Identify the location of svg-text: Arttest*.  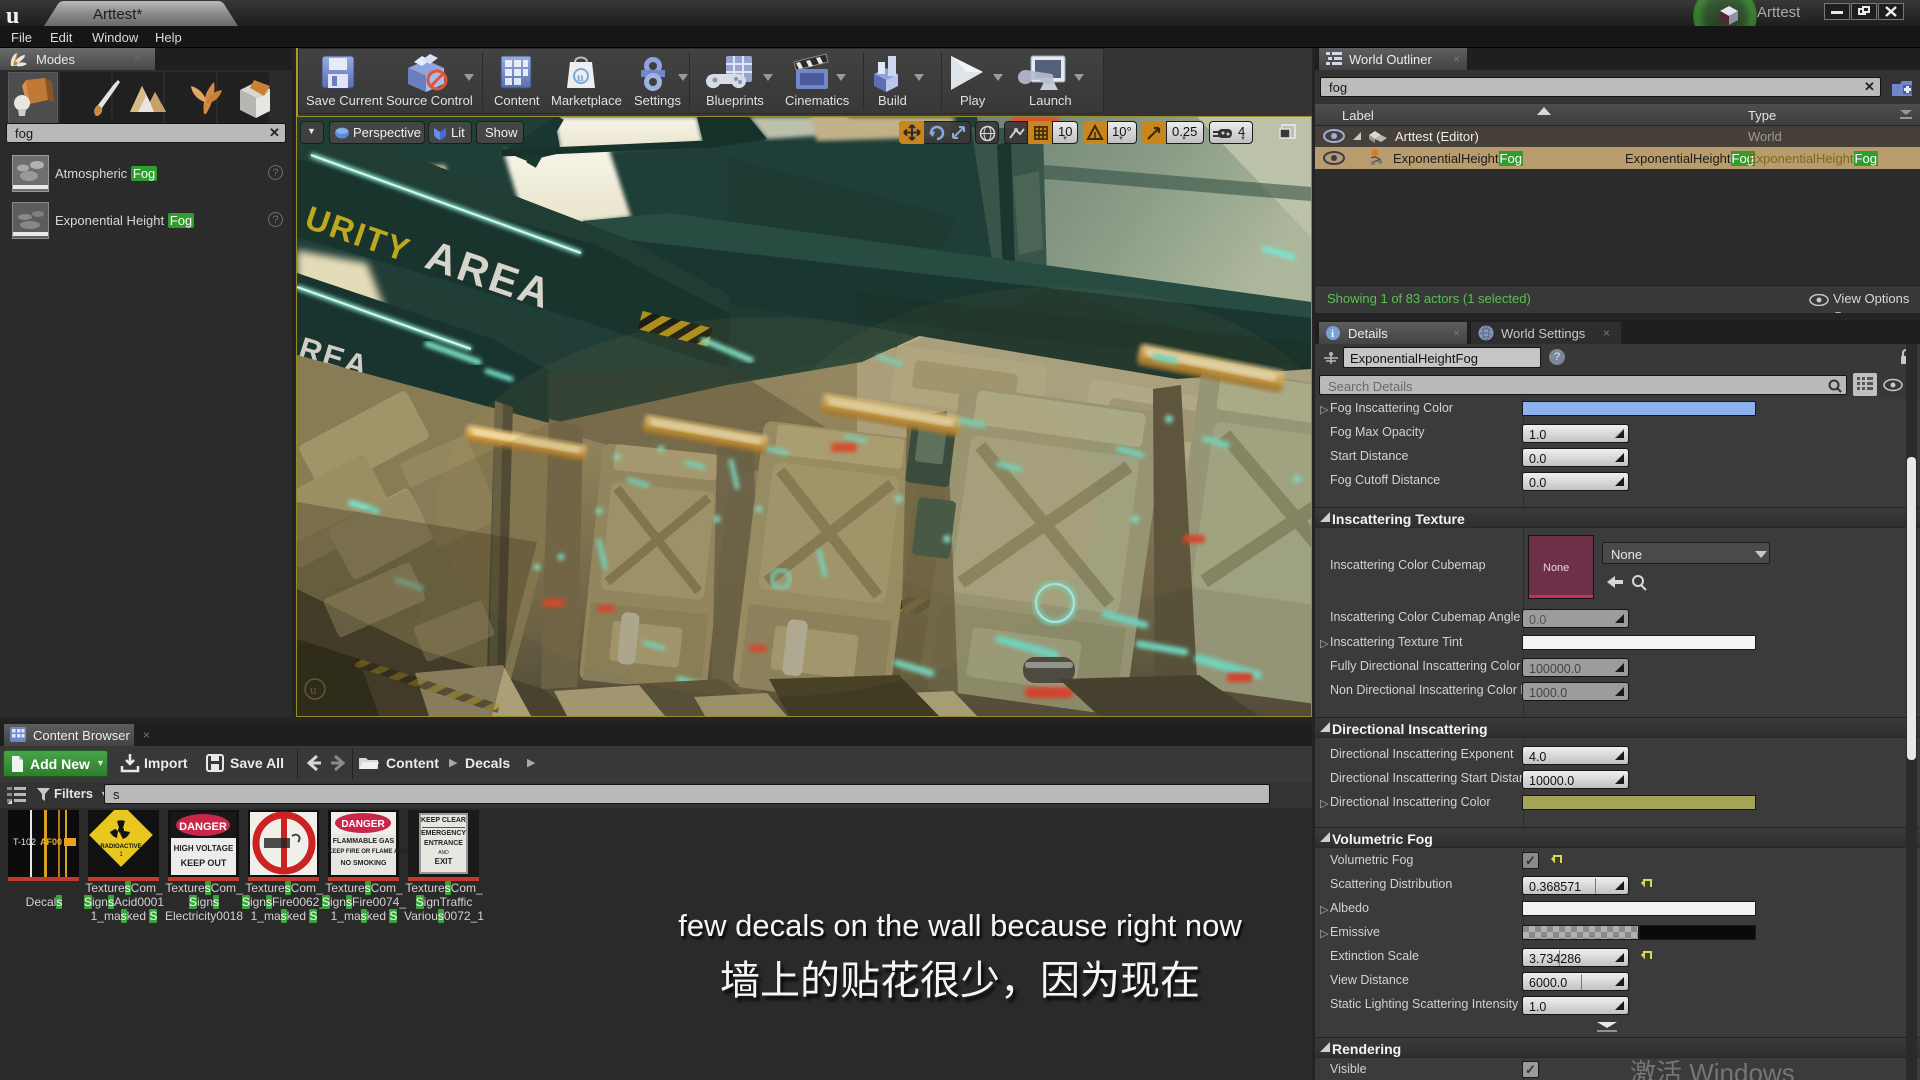
(117, 14).